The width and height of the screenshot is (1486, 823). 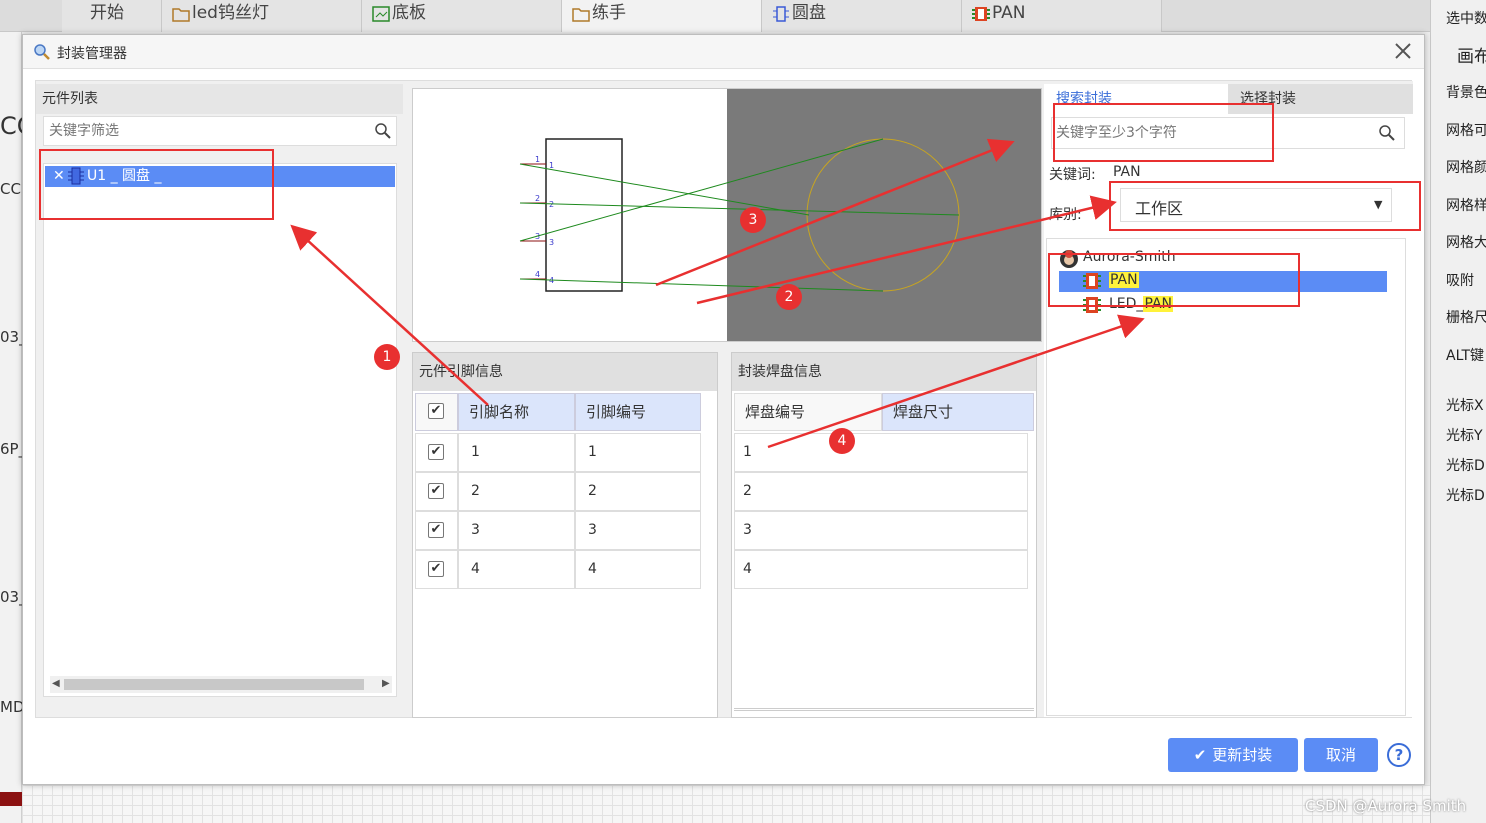 I want to click on close-icon, so click(x=1403, y=53).